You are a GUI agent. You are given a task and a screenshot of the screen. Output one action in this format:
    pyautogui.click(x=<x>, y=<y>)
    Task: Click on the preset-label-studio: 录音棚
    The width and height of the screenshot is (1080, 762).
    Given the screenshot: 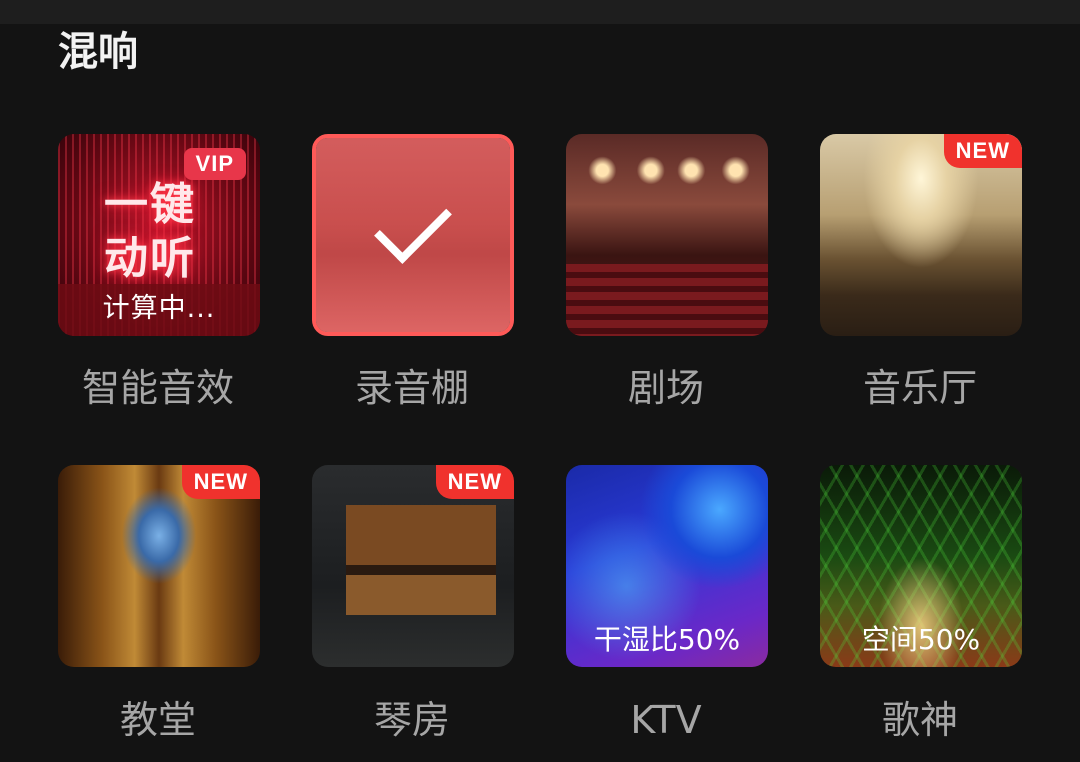 What is the action you would take?
    pyautogui.click(x=411, y=388)
    